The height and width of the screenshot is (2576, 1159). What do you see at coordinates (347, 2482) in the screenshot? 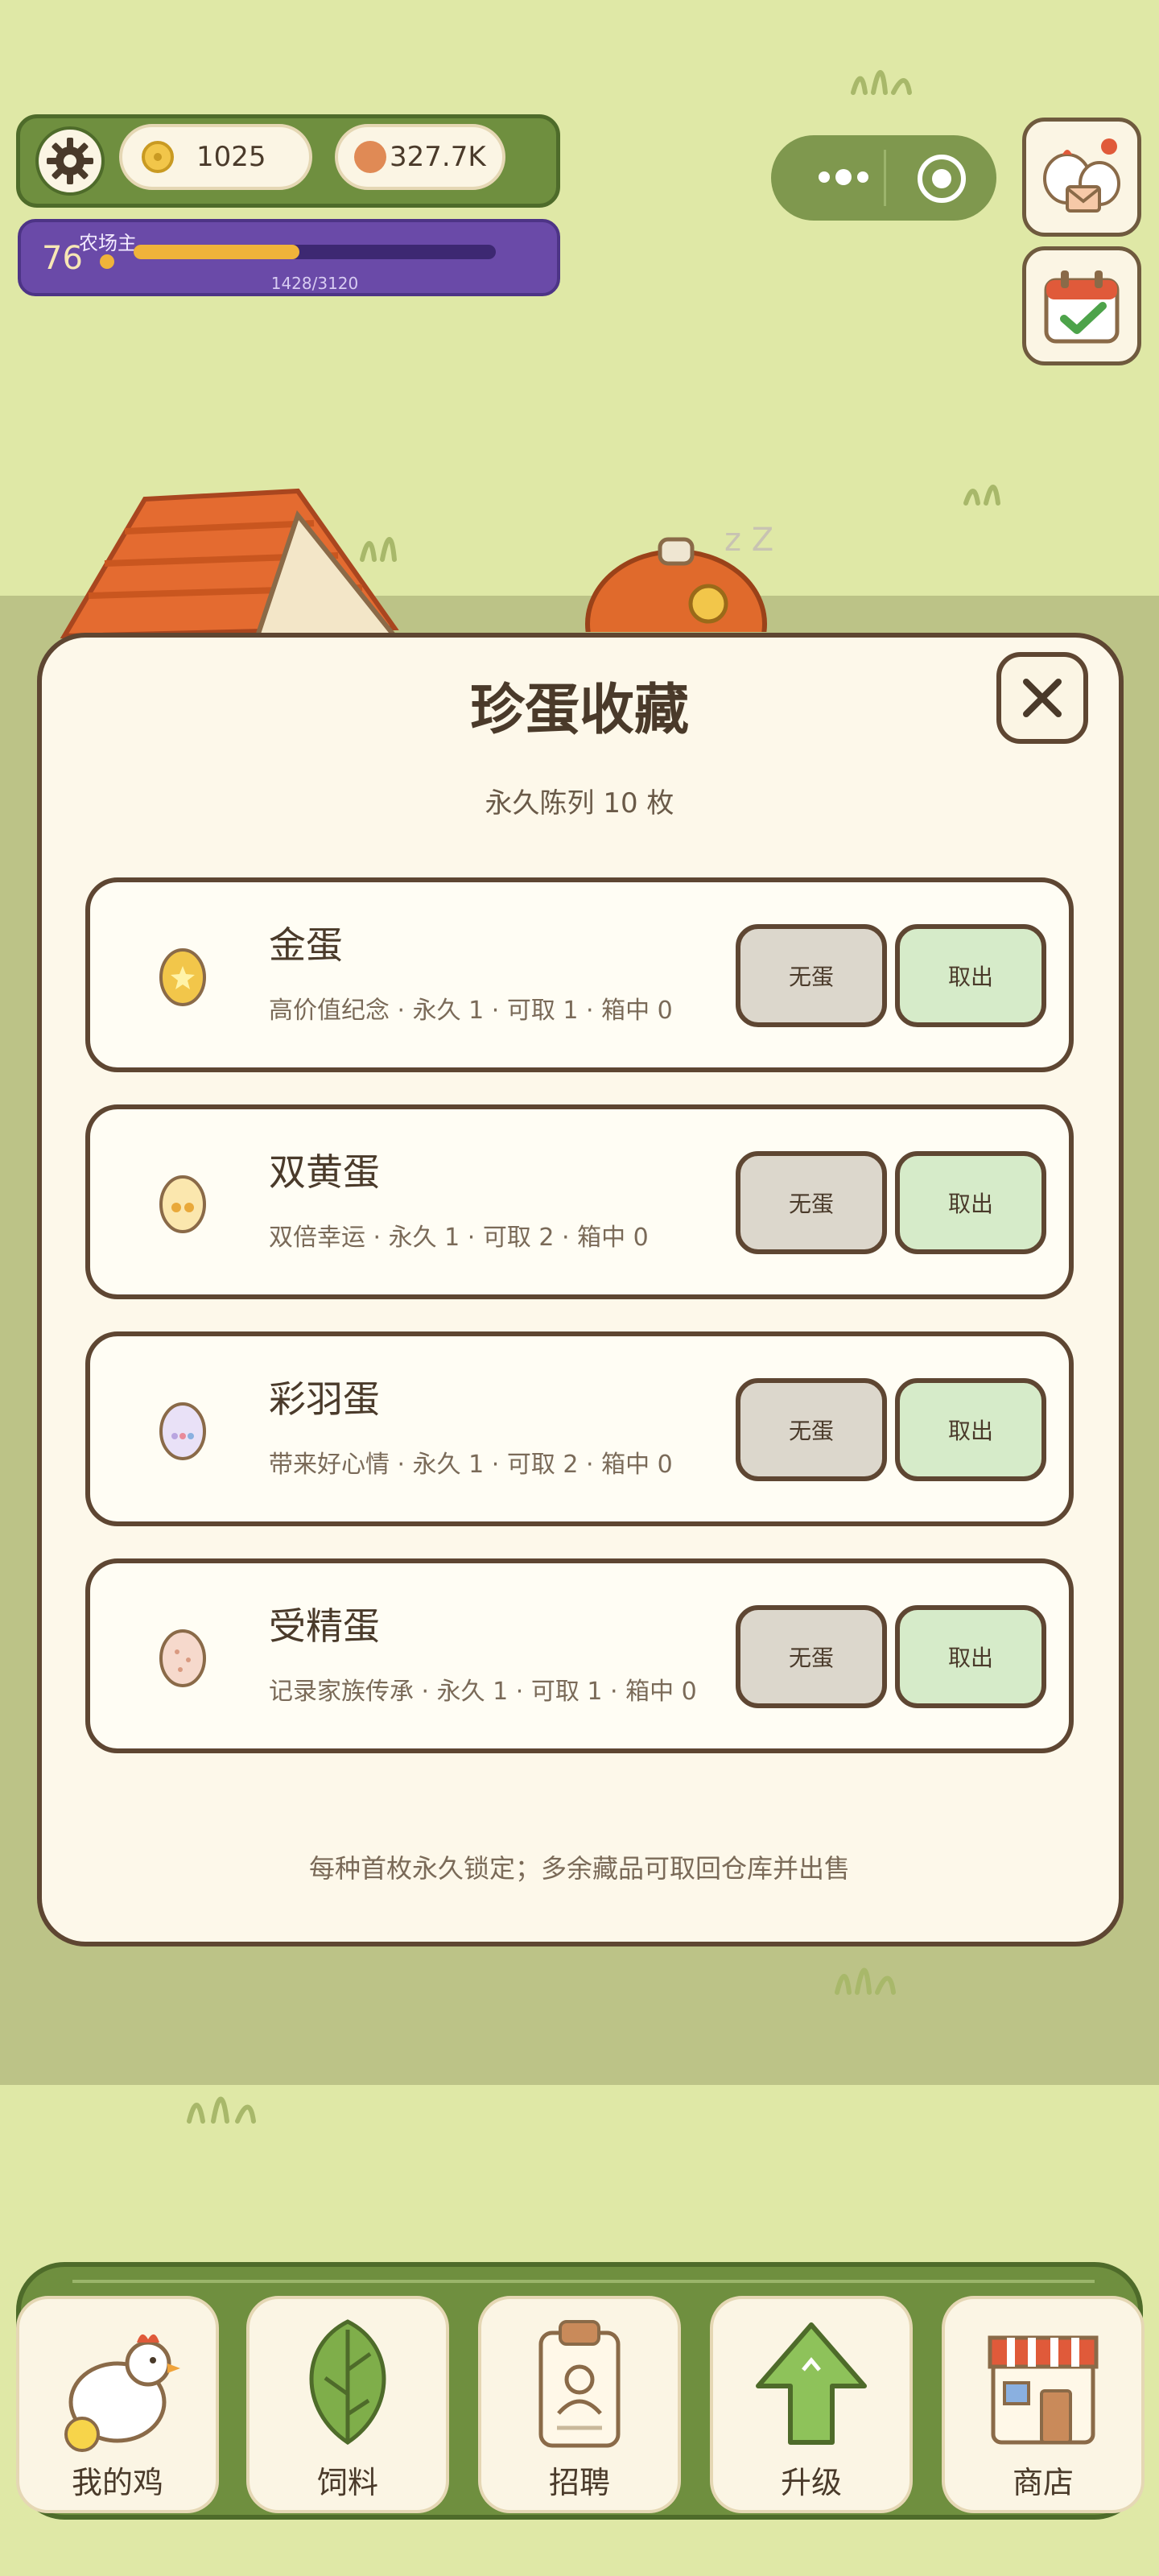
I see `nav-label: 饲料` at bounding box center [347, 2482].